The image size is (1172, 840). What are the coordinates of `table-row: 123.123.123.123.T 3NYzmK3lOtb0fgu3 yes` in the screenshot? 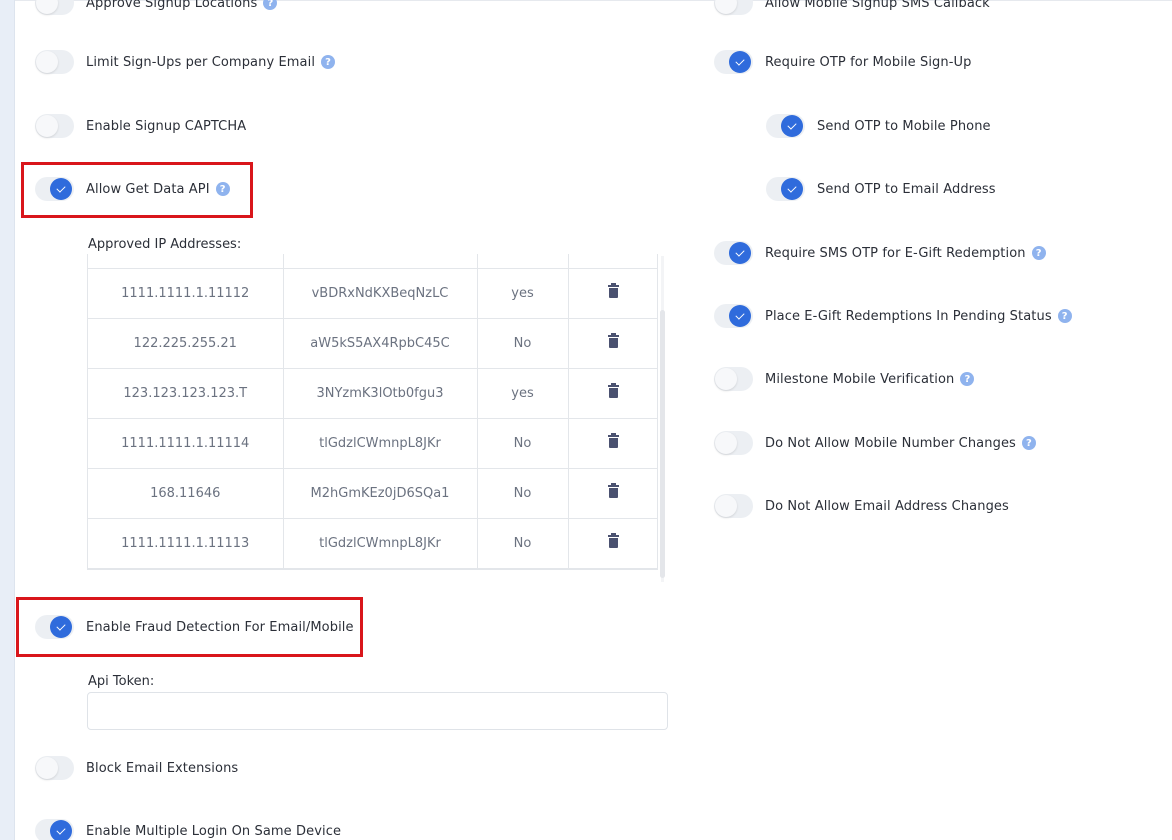 It's located at (372, 393).